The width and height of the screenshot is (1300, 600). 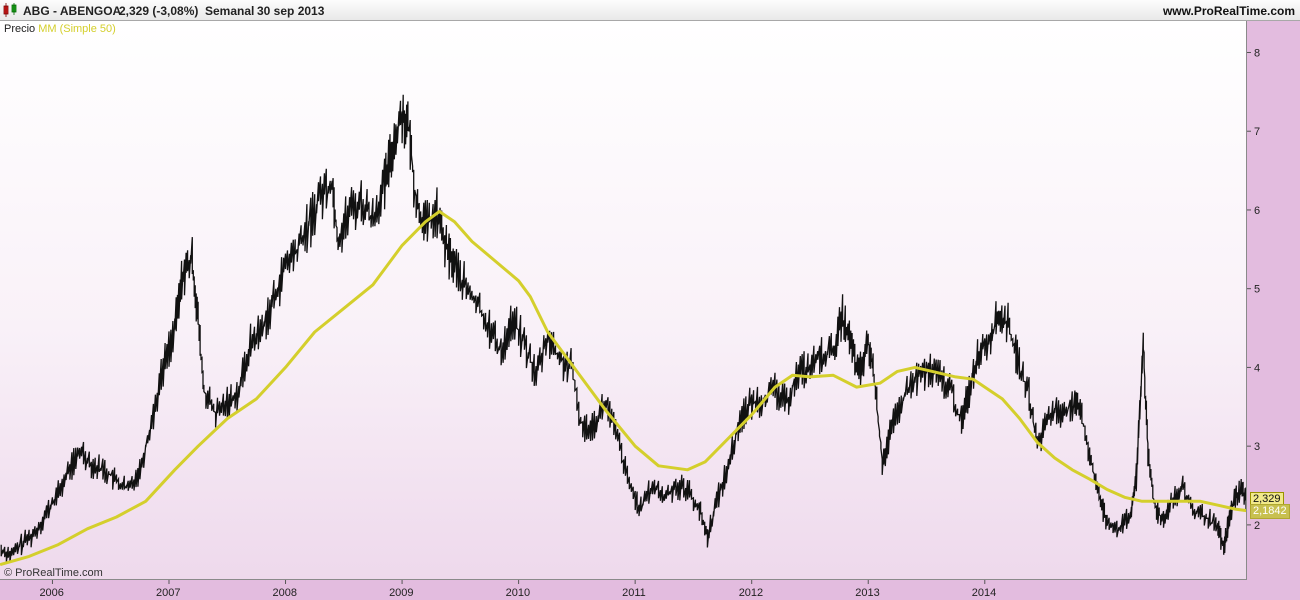 What do you see at coordinates (1257, 290) in the screenshot?
I see `y-tick-label: 5` at bounding box center [1257, 290].